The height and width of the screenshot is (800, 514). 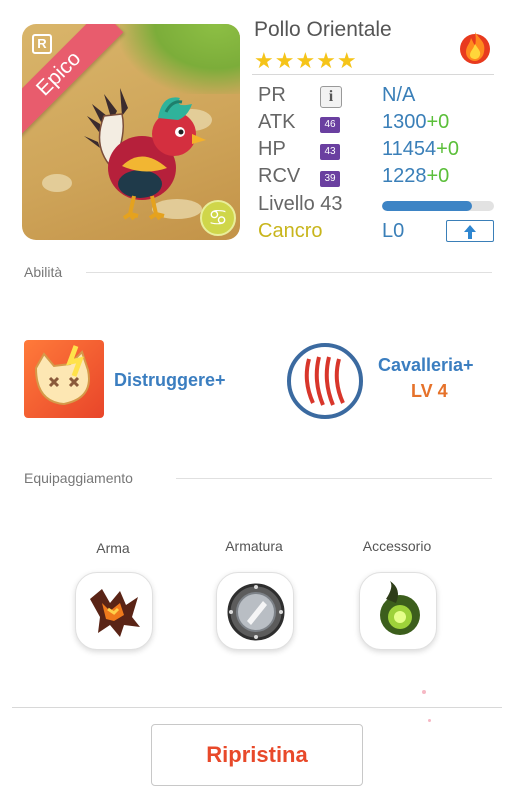 What do you see at coordinates (420, 149) in the screenshot?
I see `stat-value: 11454+0` at bounding box center [420, 149].